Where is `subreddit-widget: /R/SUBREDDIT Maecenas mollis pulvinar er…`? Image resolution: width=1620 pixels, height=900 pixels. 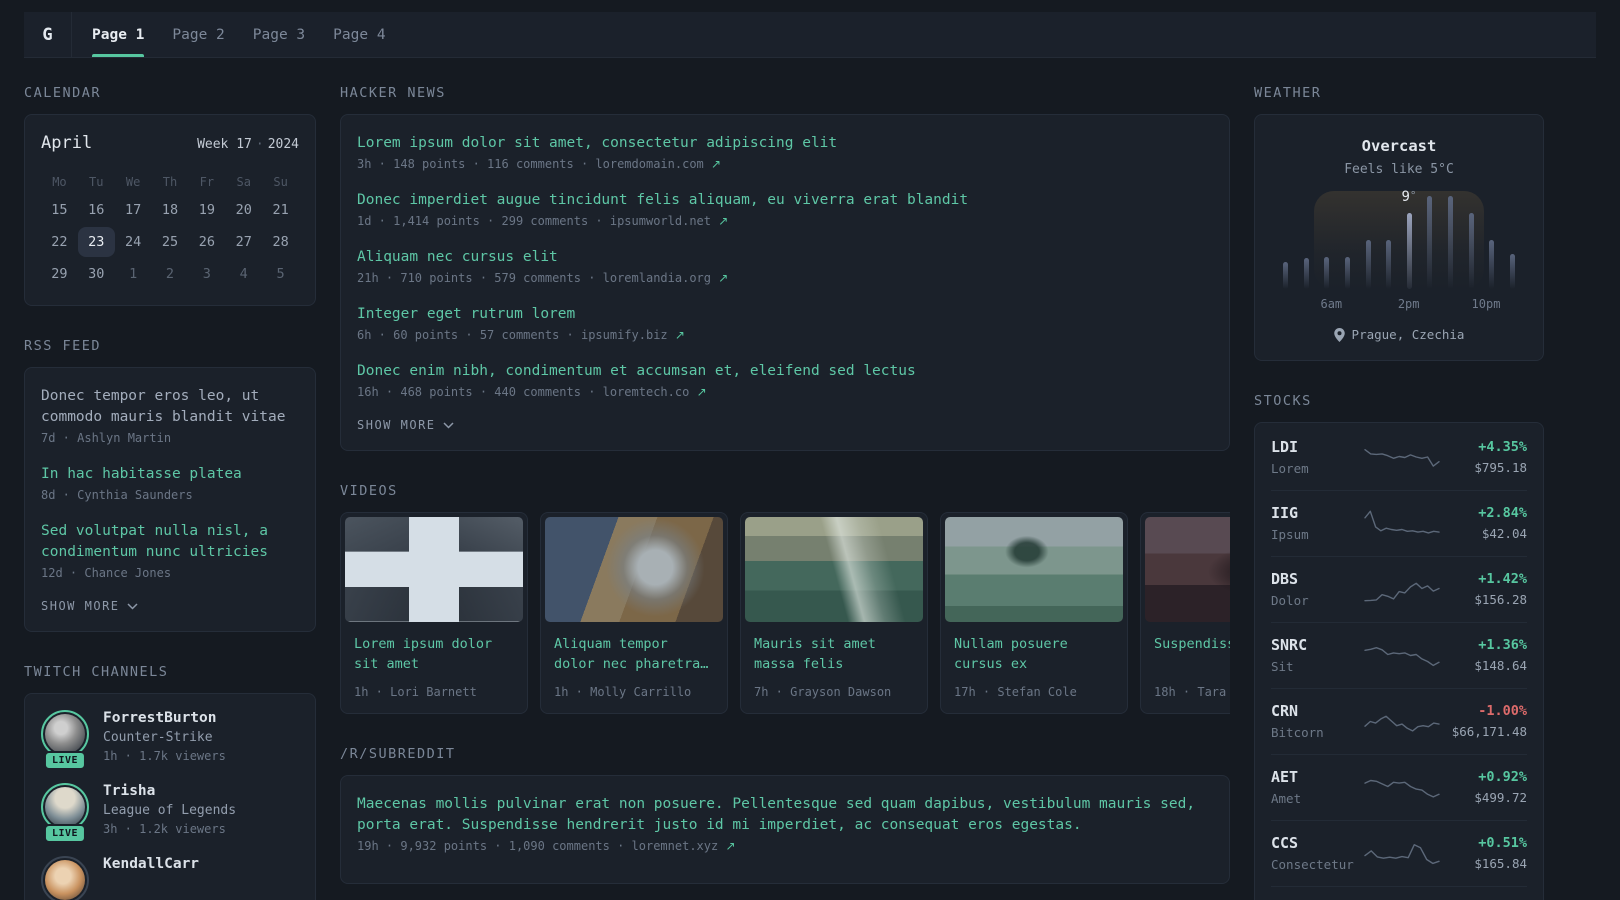 subreddit-widget: /R/SUBREDDIT Maecenas mollis pulvinar er… is located at coordinates (785, 815).